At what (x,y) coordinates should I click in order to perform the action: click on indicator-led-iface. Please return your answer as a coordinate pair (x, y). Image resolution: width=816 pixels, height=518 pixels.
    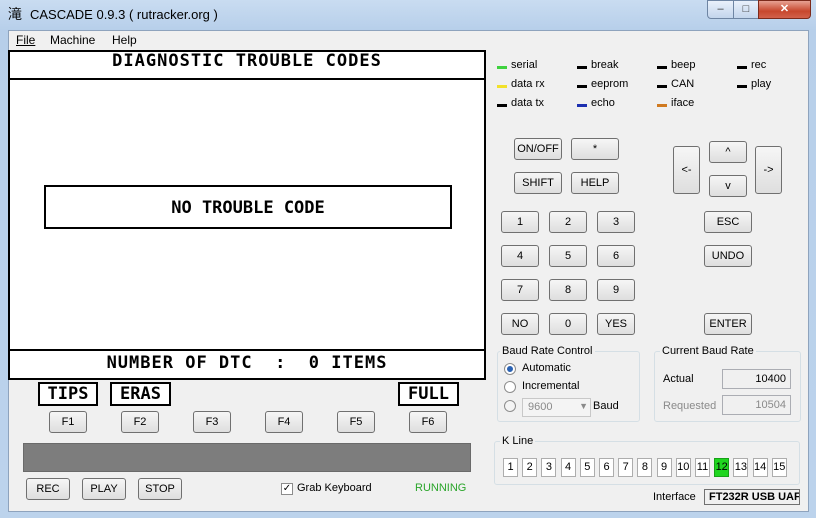
    Looking at the image, I should click on (662, 105).